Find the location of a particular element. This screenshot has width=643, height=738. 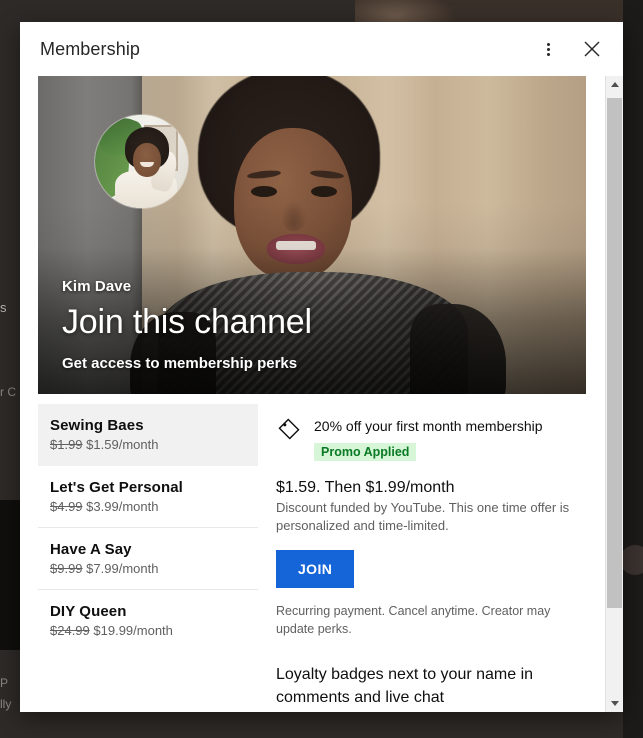

tier-name: Let's Get Personal is located at coordinates (116, 487).